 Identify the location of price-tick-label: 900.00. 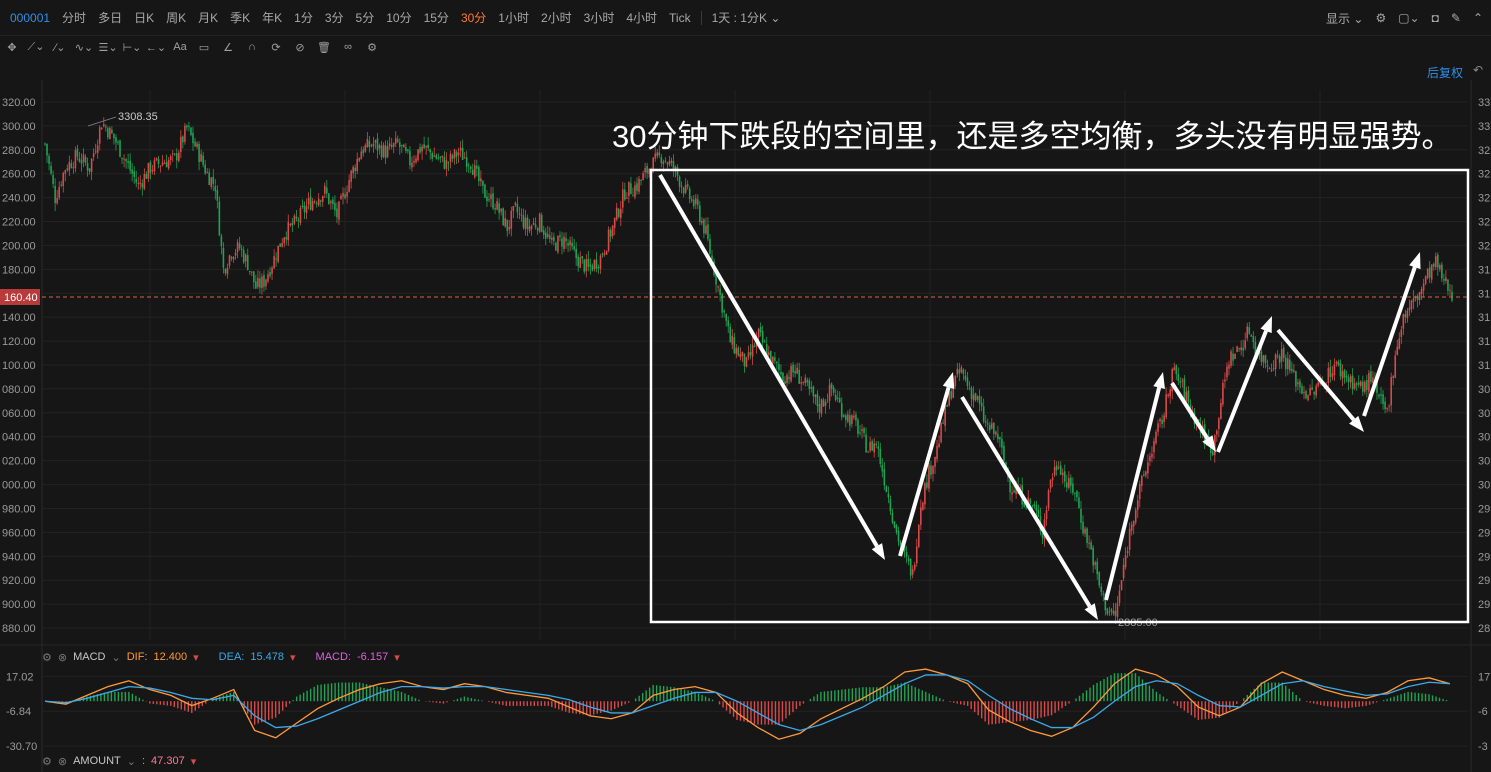
(19, 605).